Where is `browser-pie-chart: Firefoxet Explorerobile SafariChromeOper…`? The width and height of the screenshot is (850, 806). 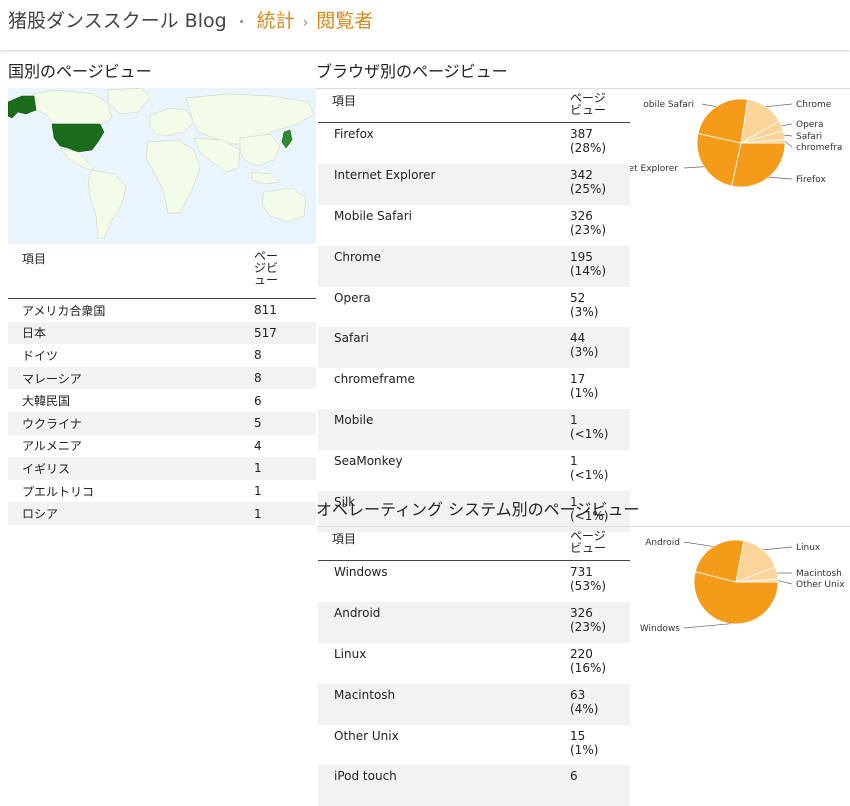
browser-pie-chart: Firefoxet Explorerobile SafariChromeOper… is located at coordinates (740, 144).